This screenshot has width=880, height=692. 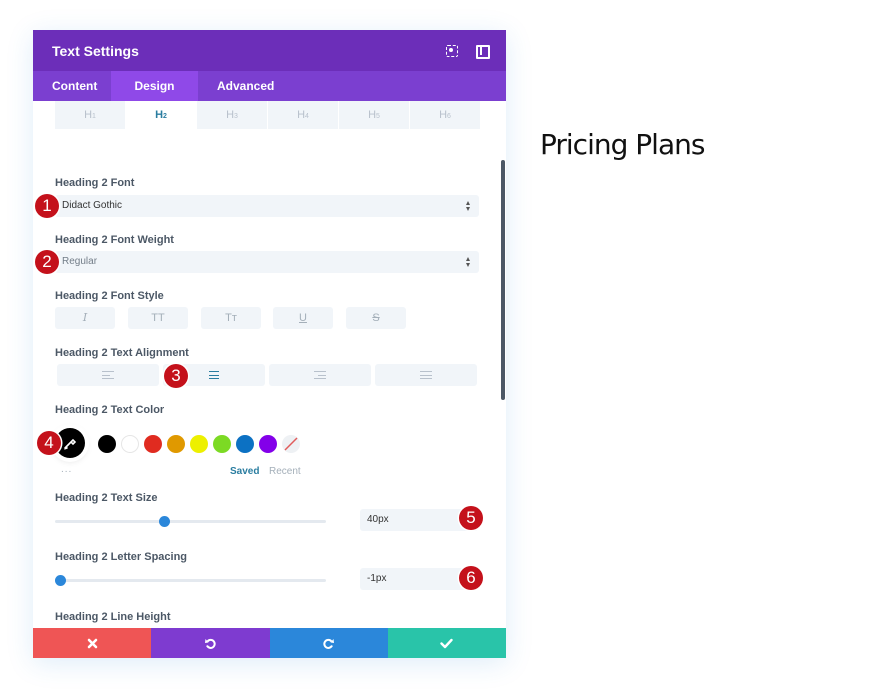 I want to click on panel-footer, so click(x=269, y=643).